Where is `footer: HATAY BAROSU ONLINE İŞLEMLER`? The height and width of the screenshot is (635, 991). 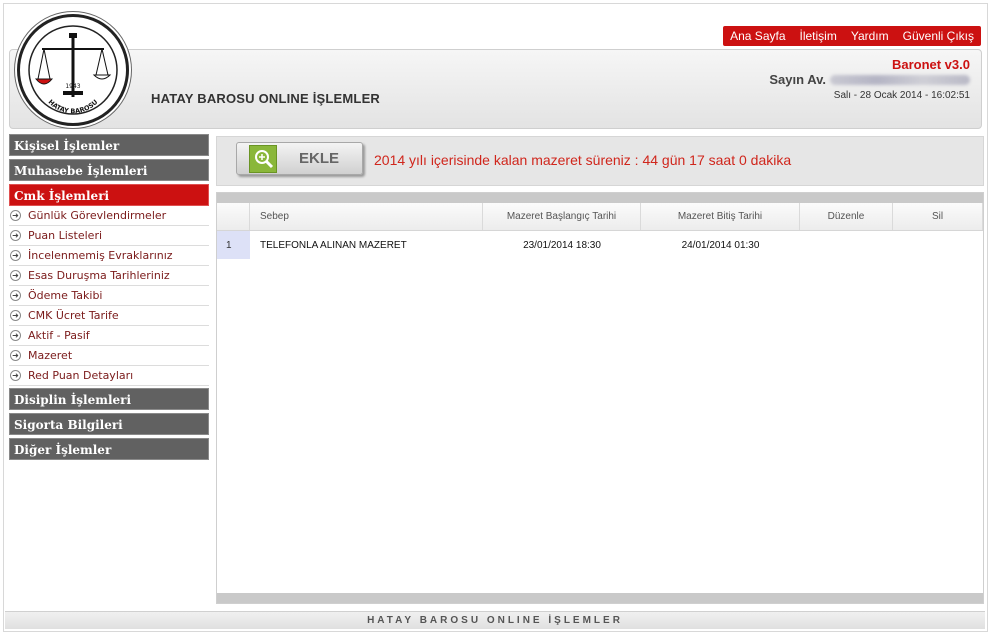
footer: HATAY BAROSU ONLINE İŞLEMLER is located at coordinates (495, 620).